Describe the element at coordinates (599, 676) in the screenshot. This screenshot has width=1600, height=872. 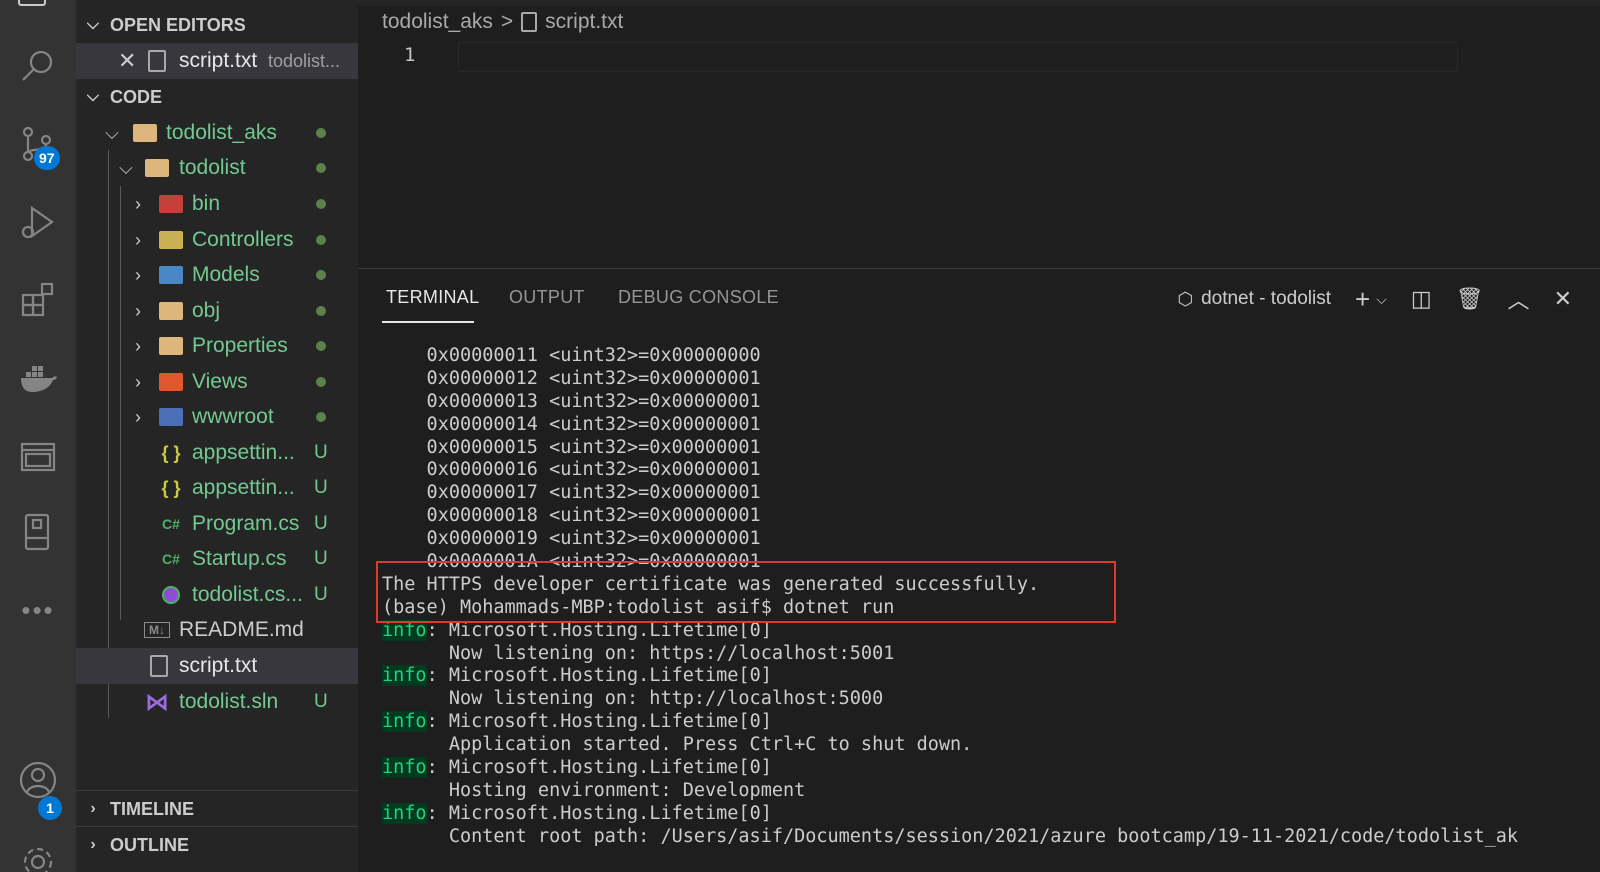
I see `terminal-line-text: : Microsoft.Hosting.Lifetime[0]` at that location.